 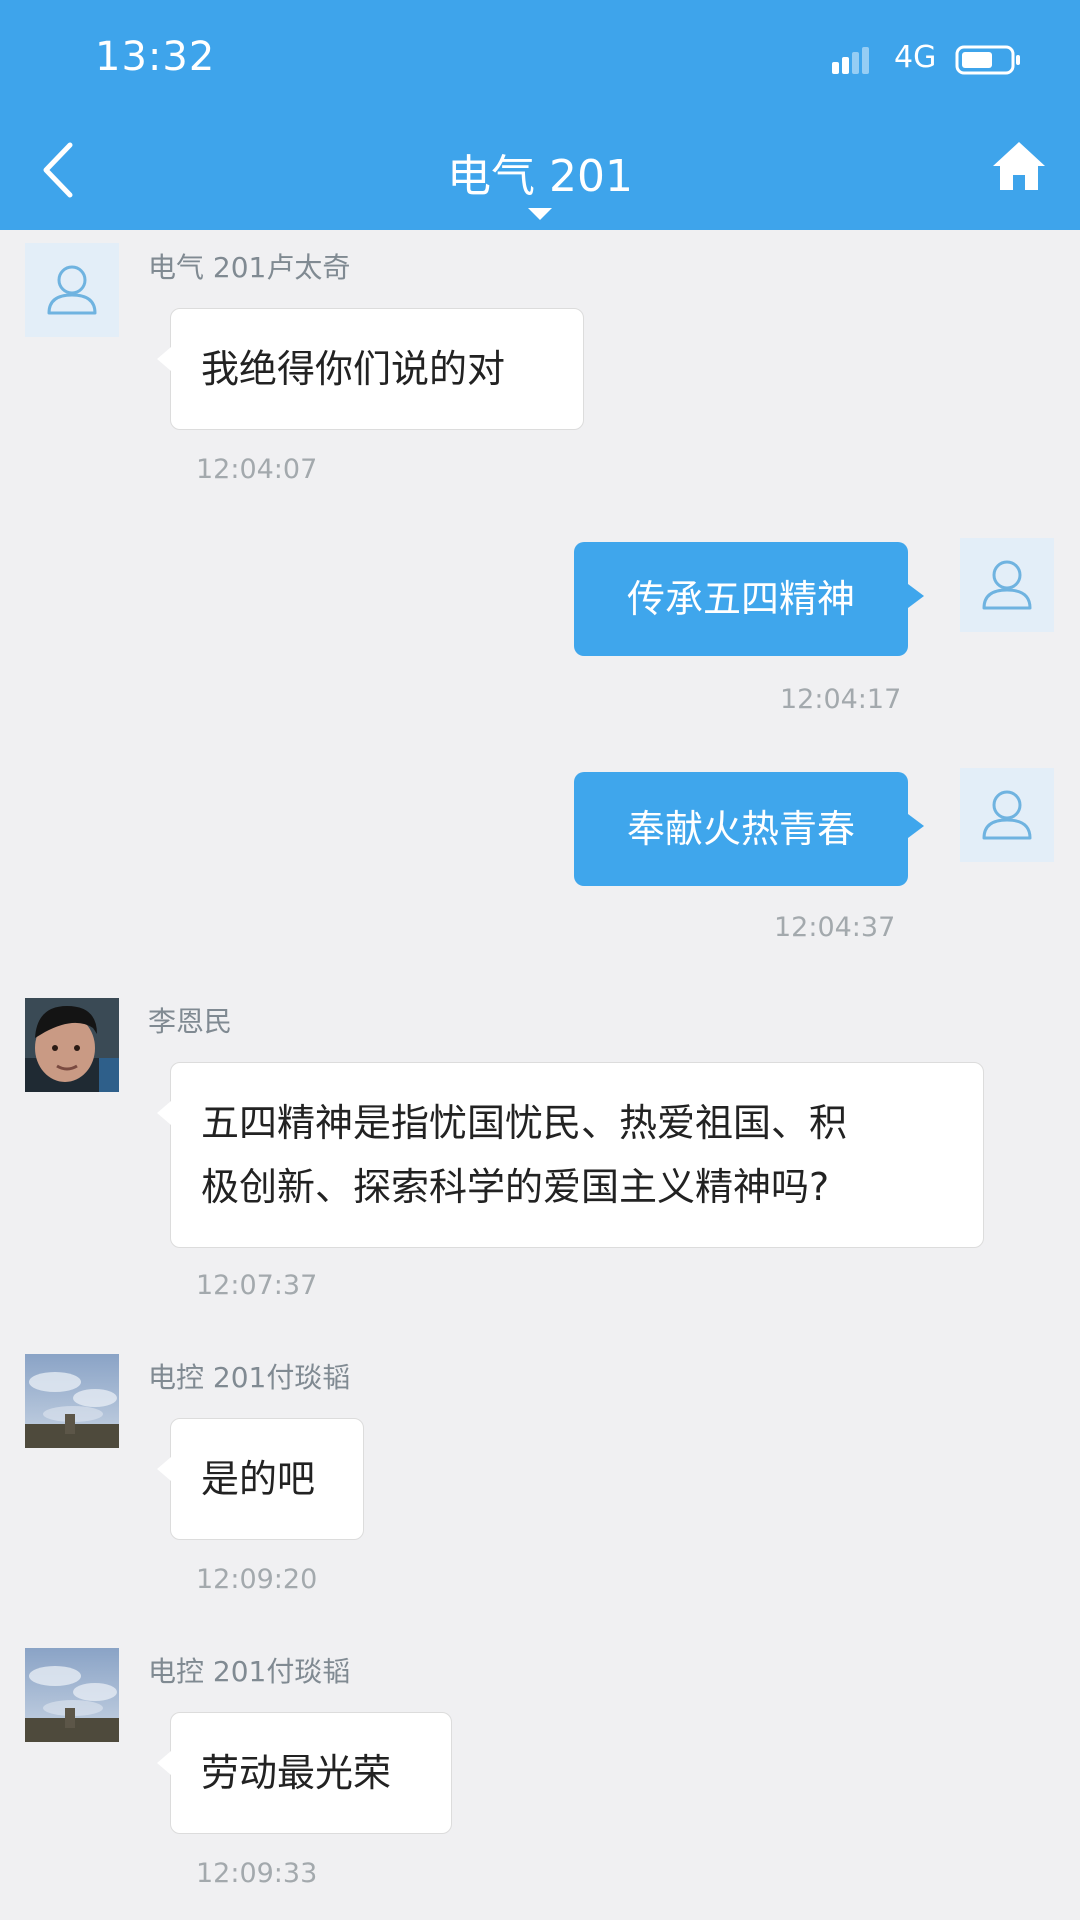 What do you see at coordinates (540, 215) in the screenshot?
I see `caret-down-icon` at bounding box center [540, 215].